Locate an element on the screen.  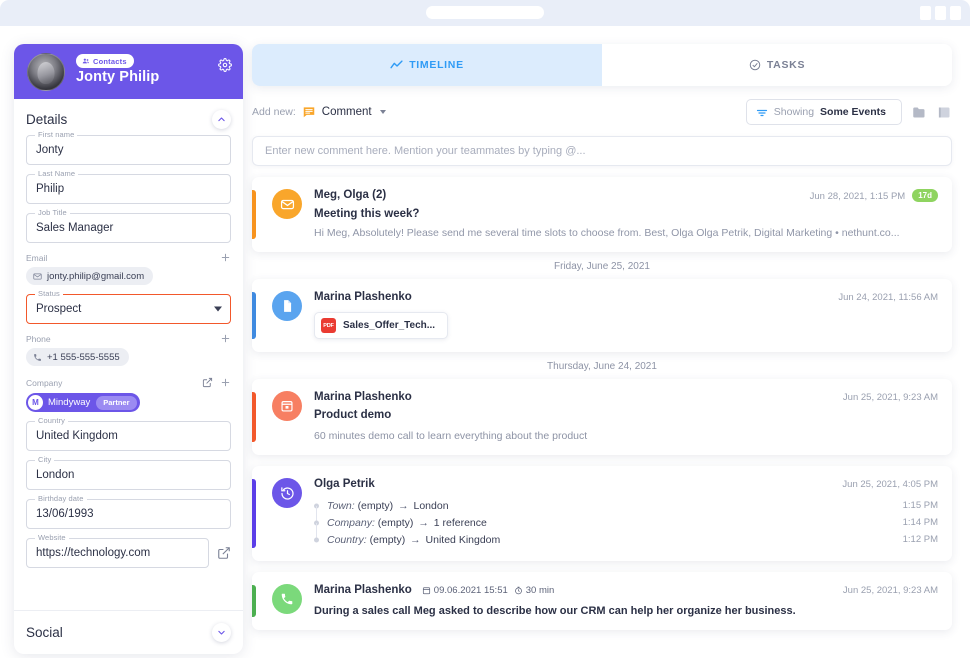
change-field: Town is located at coordinates (339, 505).